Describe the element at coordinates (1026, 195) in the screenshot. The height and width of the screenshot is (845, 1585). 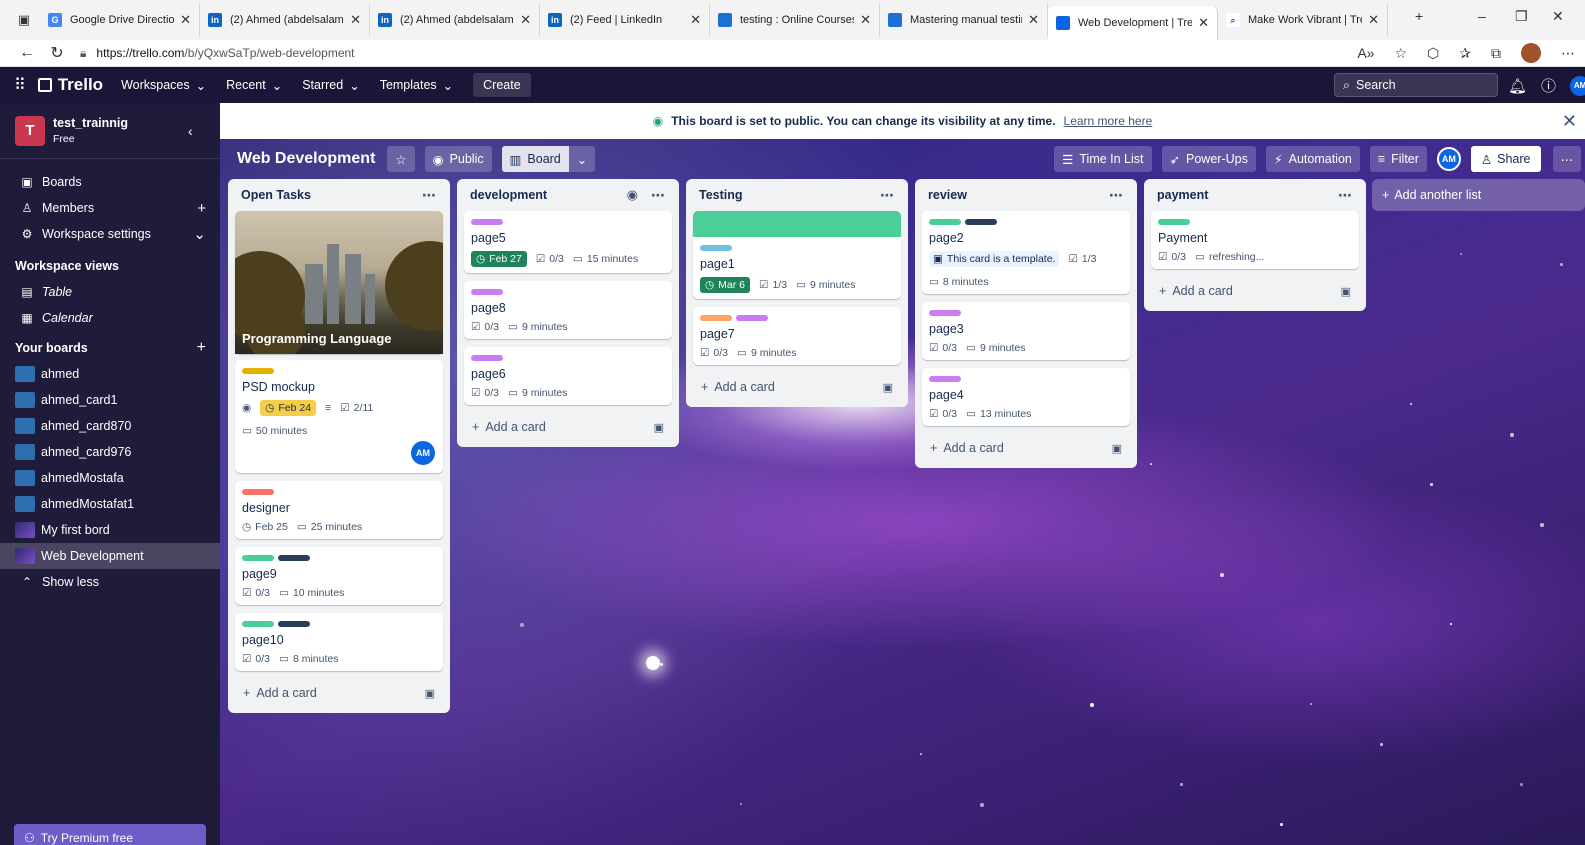
I see `list-header: review ⋯` at that location.